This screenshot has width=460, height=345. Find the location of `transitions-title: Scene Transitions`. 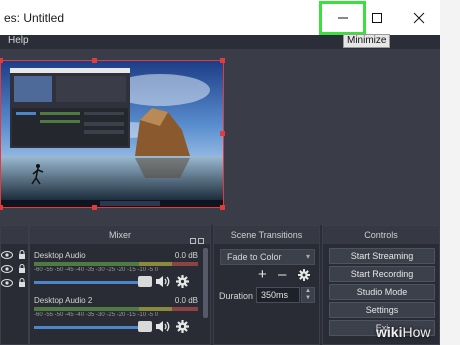

transitions-title: Scene Transitions is located at coordinates (266, 235).